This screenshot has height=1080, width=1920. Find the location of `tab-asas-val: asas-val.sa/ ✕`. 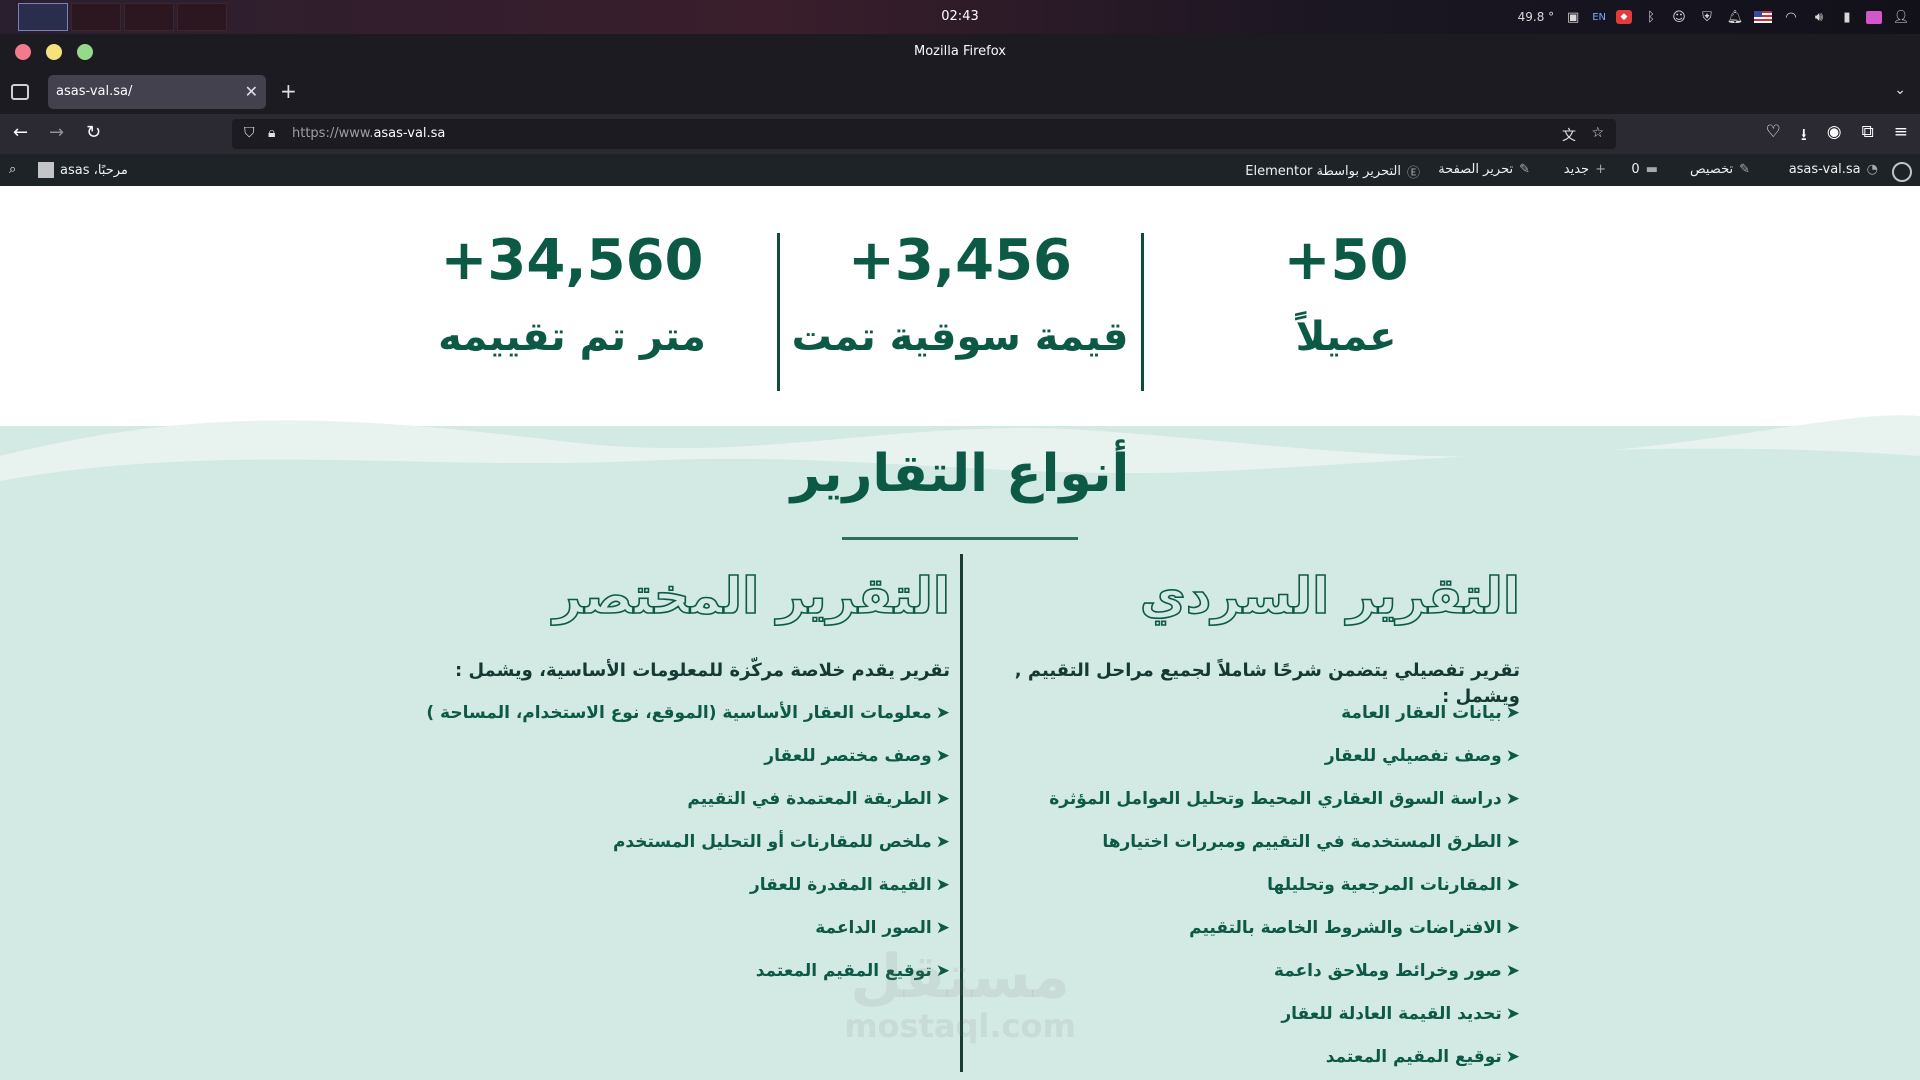

tab-asas-val: asas-val.sa/ ✕ is located at coordinates (157, 92).